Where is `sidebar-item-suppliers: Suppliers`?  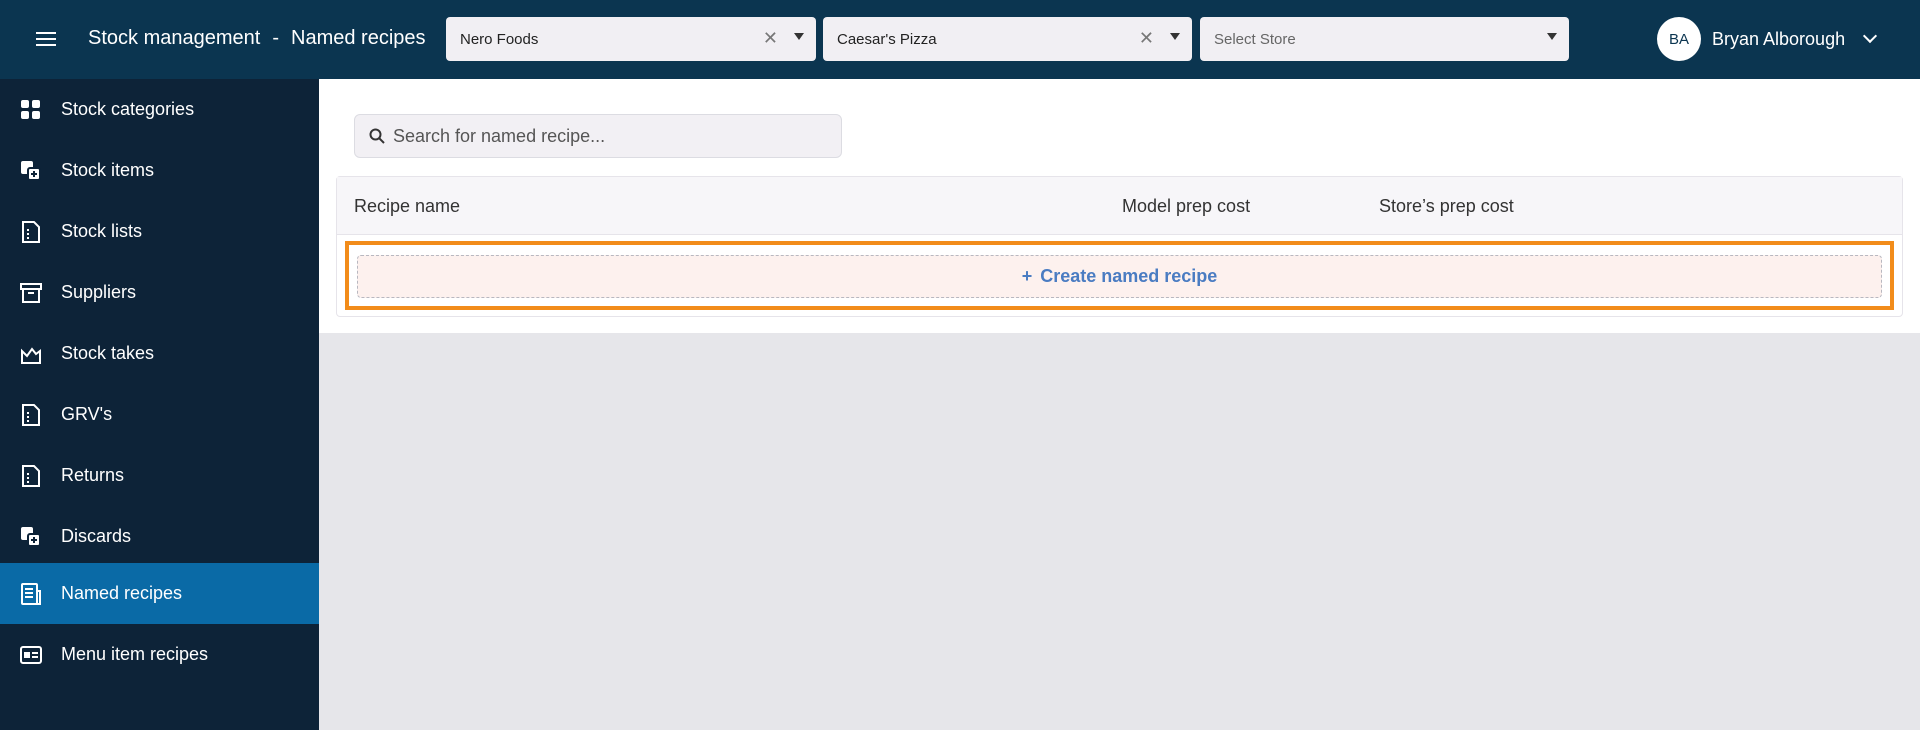 sidebar-item-suppliers: Suppliers is located at coordinates (159, 292).